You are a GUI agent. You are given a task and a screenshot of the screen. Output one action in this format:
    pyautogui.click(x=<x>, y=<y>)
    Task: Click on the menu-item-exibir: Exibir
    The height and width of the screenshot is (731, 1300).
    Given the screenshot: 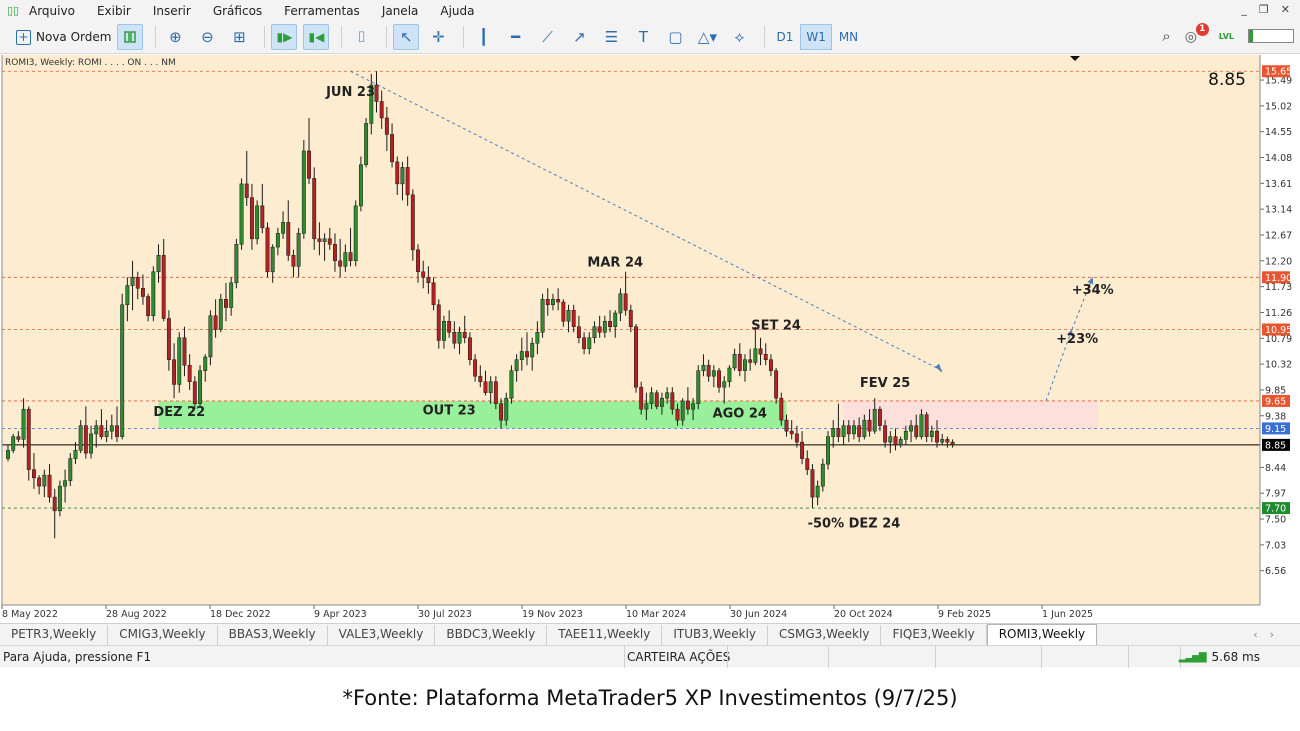 What is the action you would take?
    pyautogui.click(x=114, y=11)
    